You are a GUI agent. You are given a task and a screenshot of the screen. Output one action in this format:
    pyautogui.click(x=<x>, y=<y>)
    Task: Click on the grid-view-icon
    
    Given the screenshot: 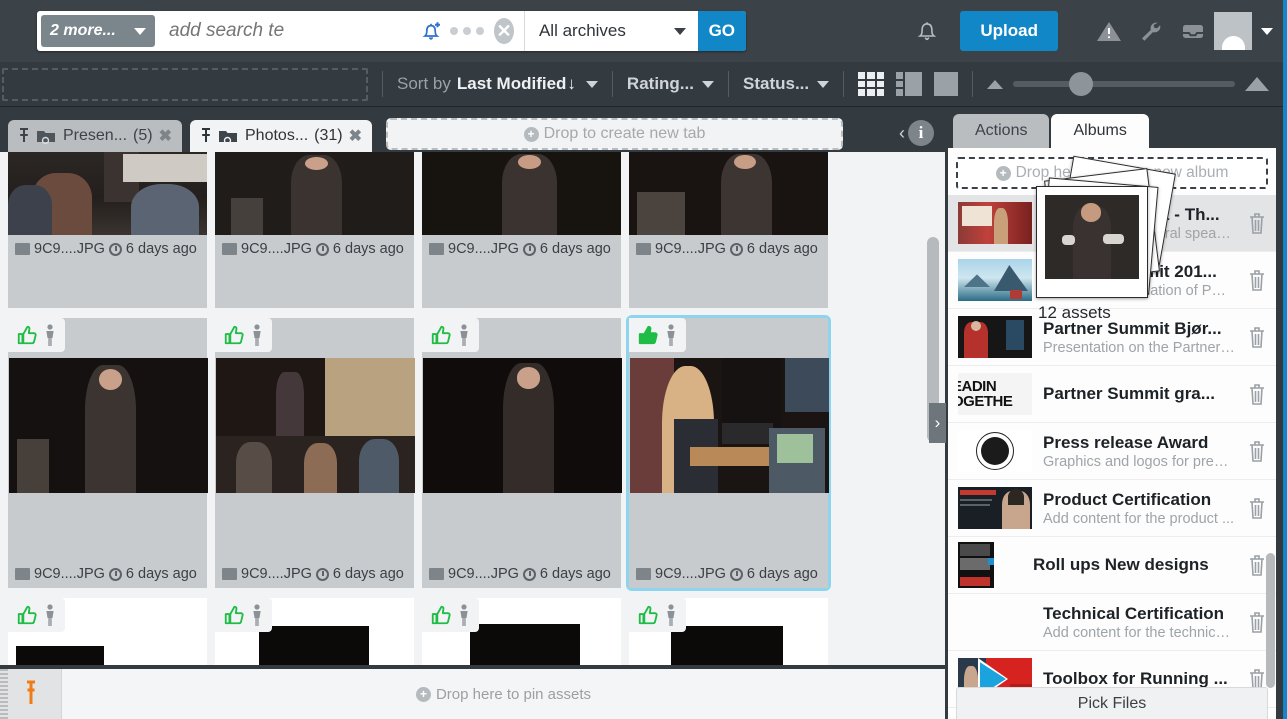 What is the action you would take?
    pyautogui.click(x=871, y=84)
    